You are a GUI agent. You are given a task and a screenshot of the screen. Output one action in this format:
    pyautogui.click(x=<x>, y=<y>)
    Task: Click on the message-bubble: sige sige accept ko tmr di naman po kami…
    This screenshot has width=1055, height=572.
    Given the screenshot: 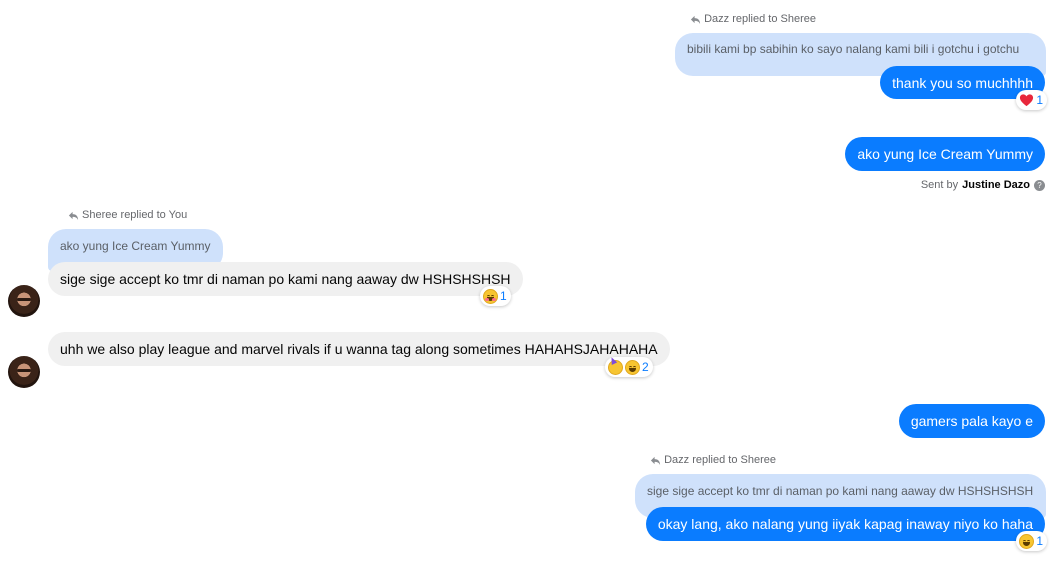 What is the action you would take?
    pyautogui.click(x=285, y=279)
    